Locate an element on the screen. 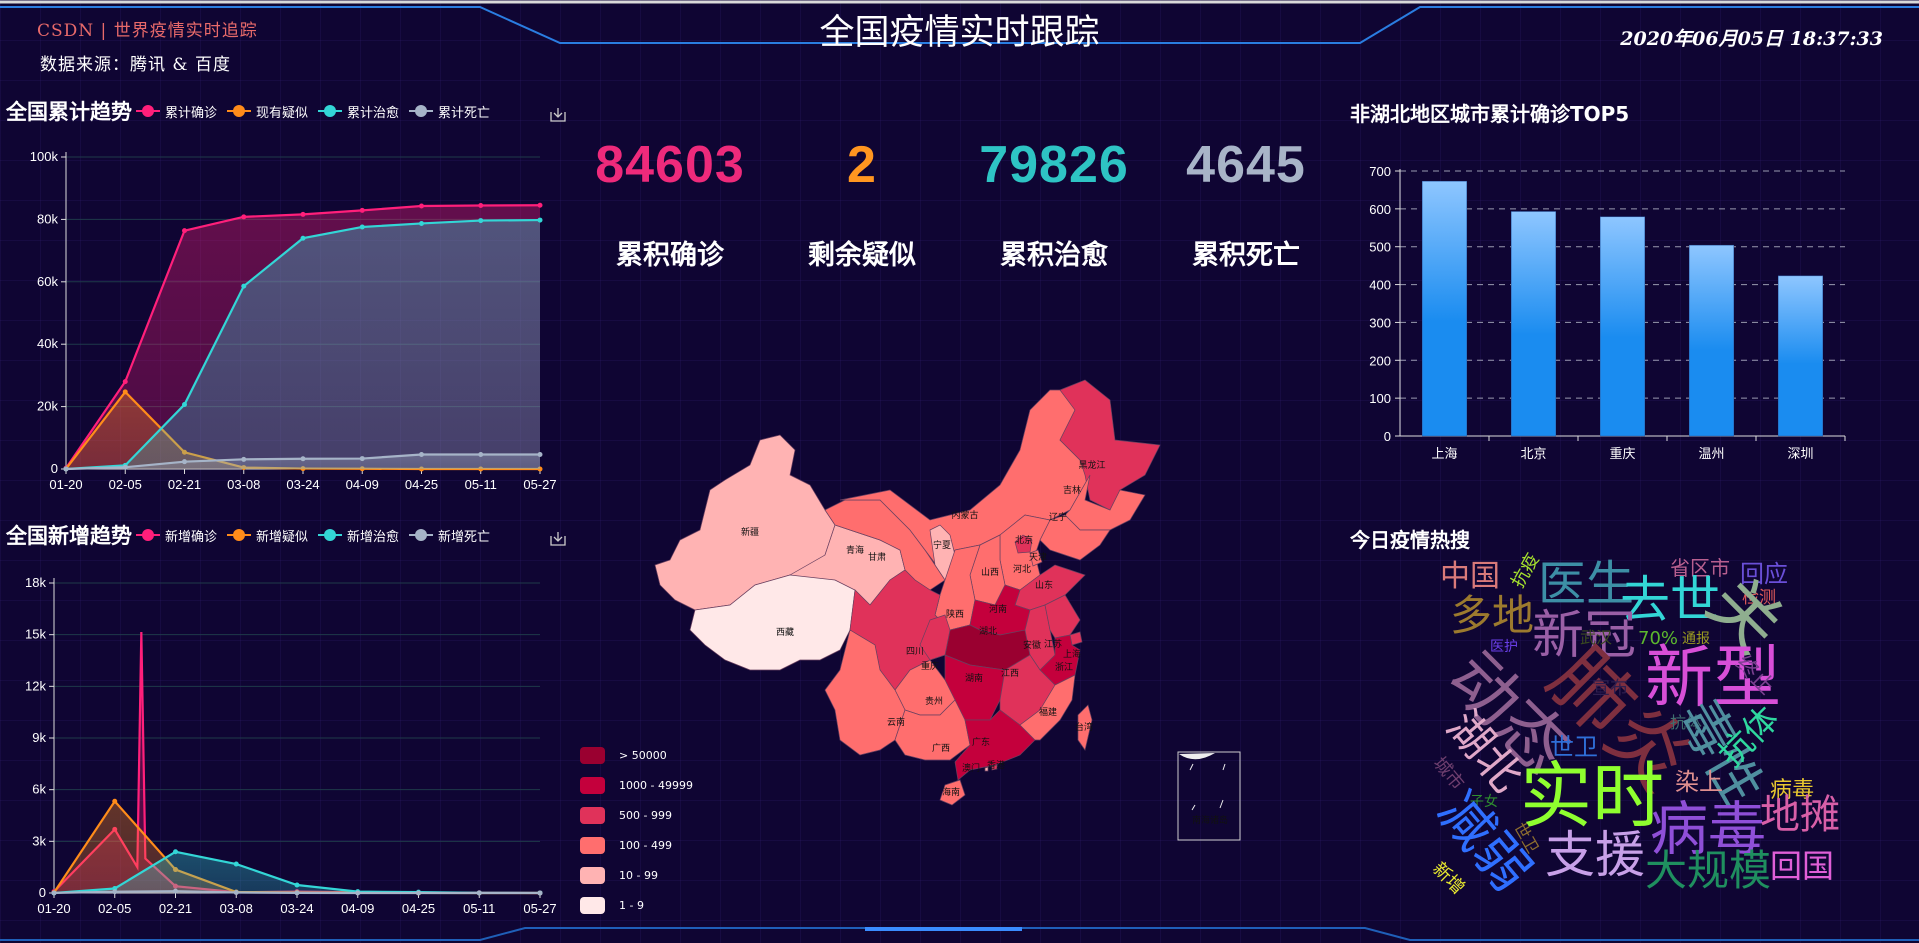 Image resolution: width=1919 pixels, height=943 pixels. stat-value: 84603 is located at coordinates (670, 165).